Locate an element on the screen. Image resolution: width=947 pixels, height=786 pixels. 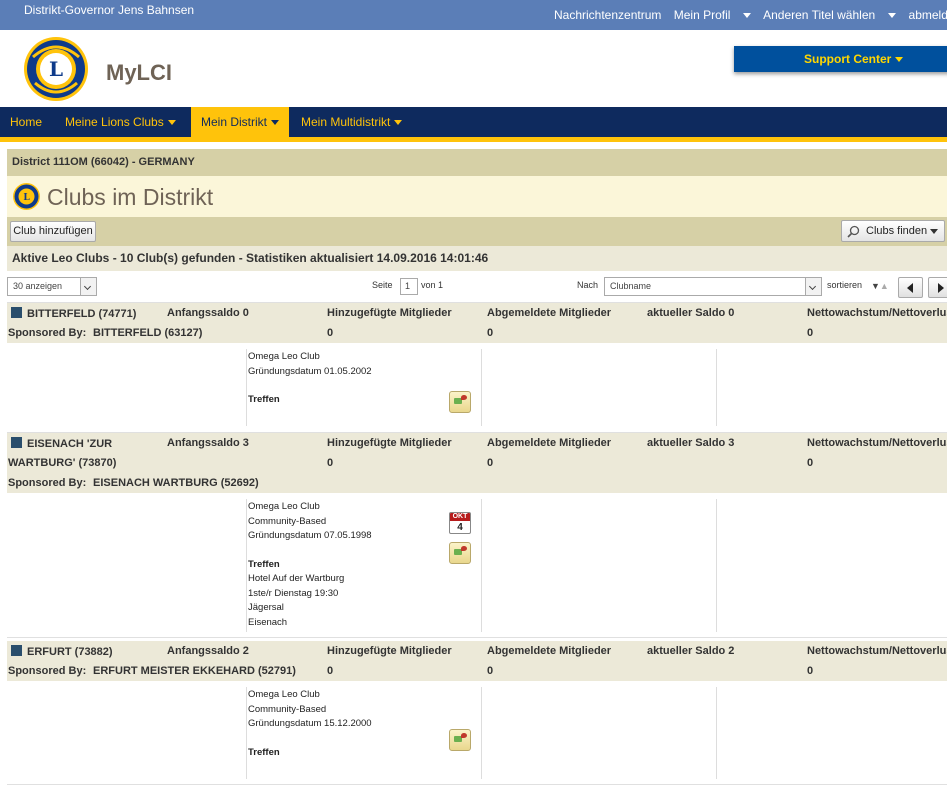
lions-logo: L is located at coordinates (56, 69).